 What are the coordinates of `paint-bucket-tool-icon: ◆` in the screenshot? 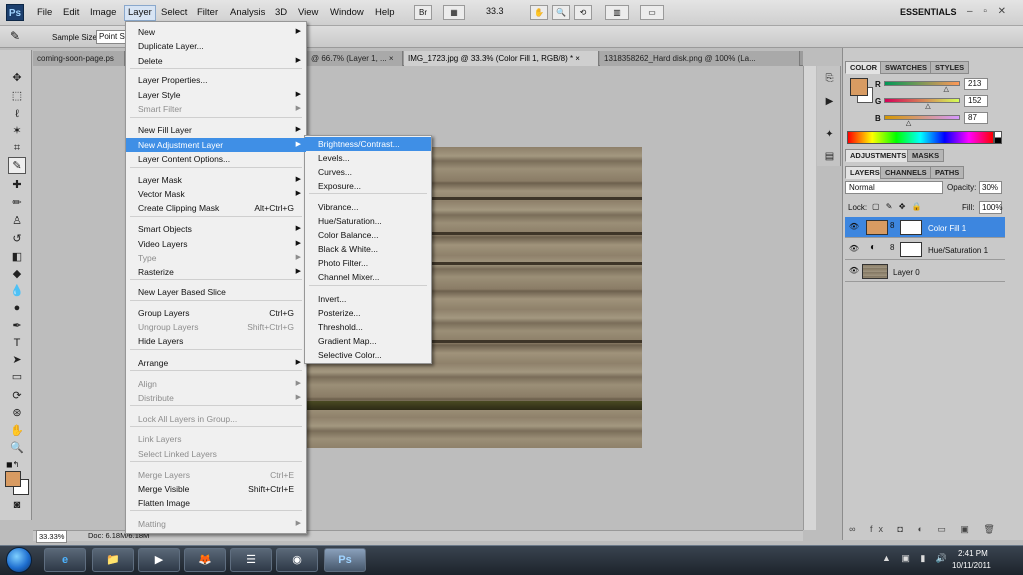 It's located at (17, 274).